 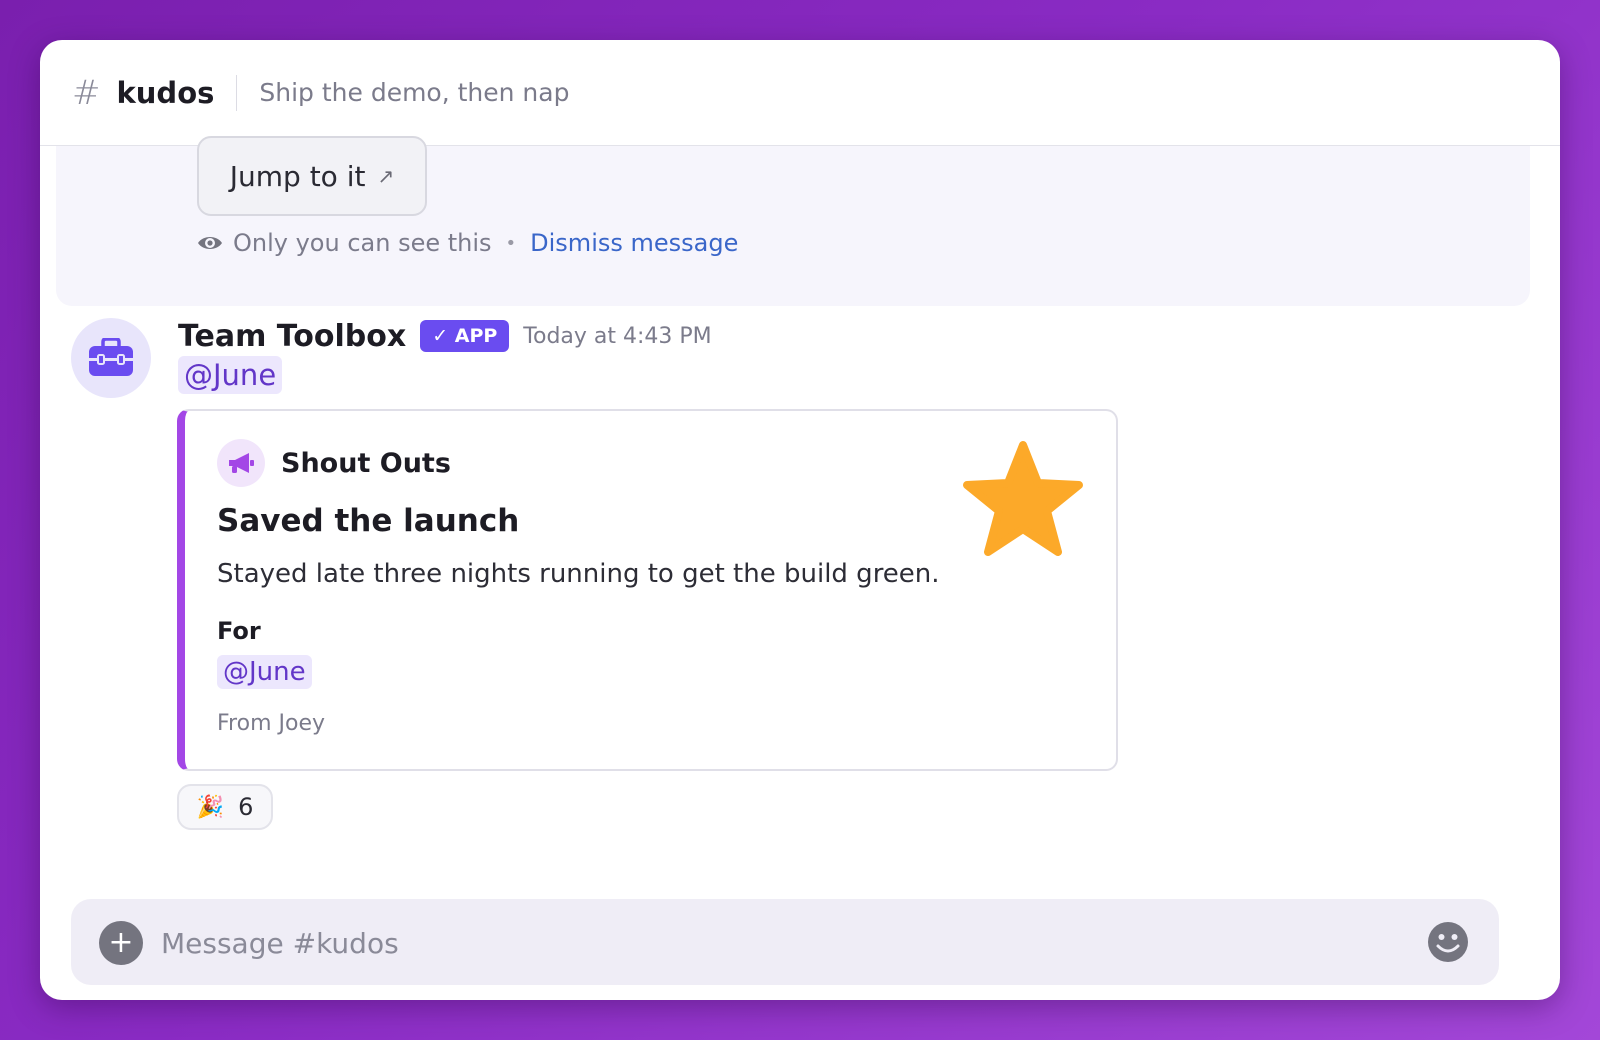 What do you see at coordinates (246, 807) in the screenshot?
I see `reaction-count: 6` at bounding box center [246, 807].